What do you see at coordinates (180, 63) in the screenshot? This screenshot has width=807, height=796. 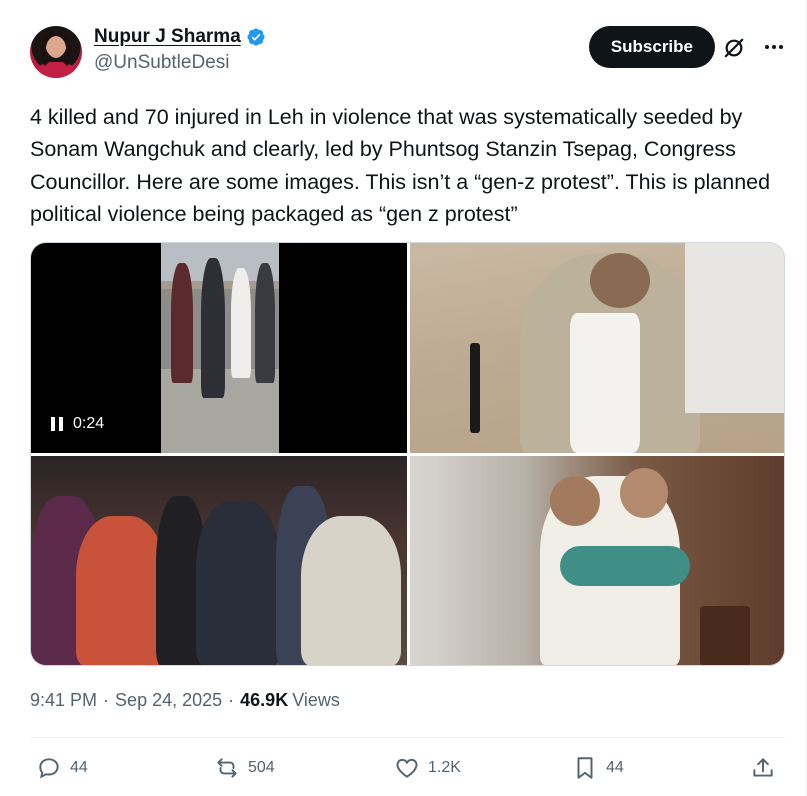 I see `author-handle: @UnSubtleDesi` at bounding box center [180, 63].